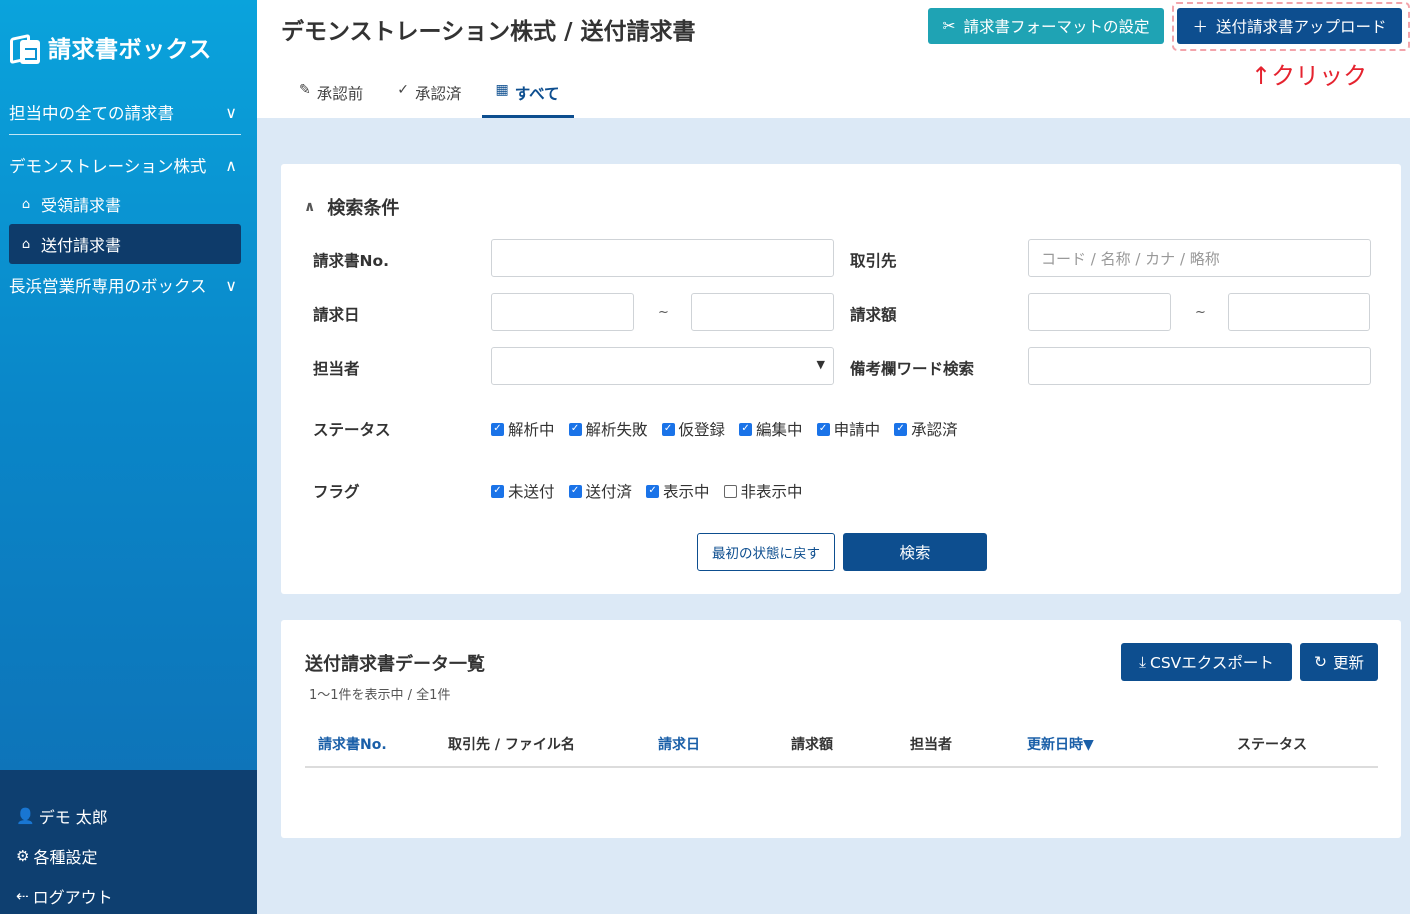 Image resolution: width=1410 pixels, height=914 pixels. I want to click on refresh-icon: ↻, so click(1320, 662).